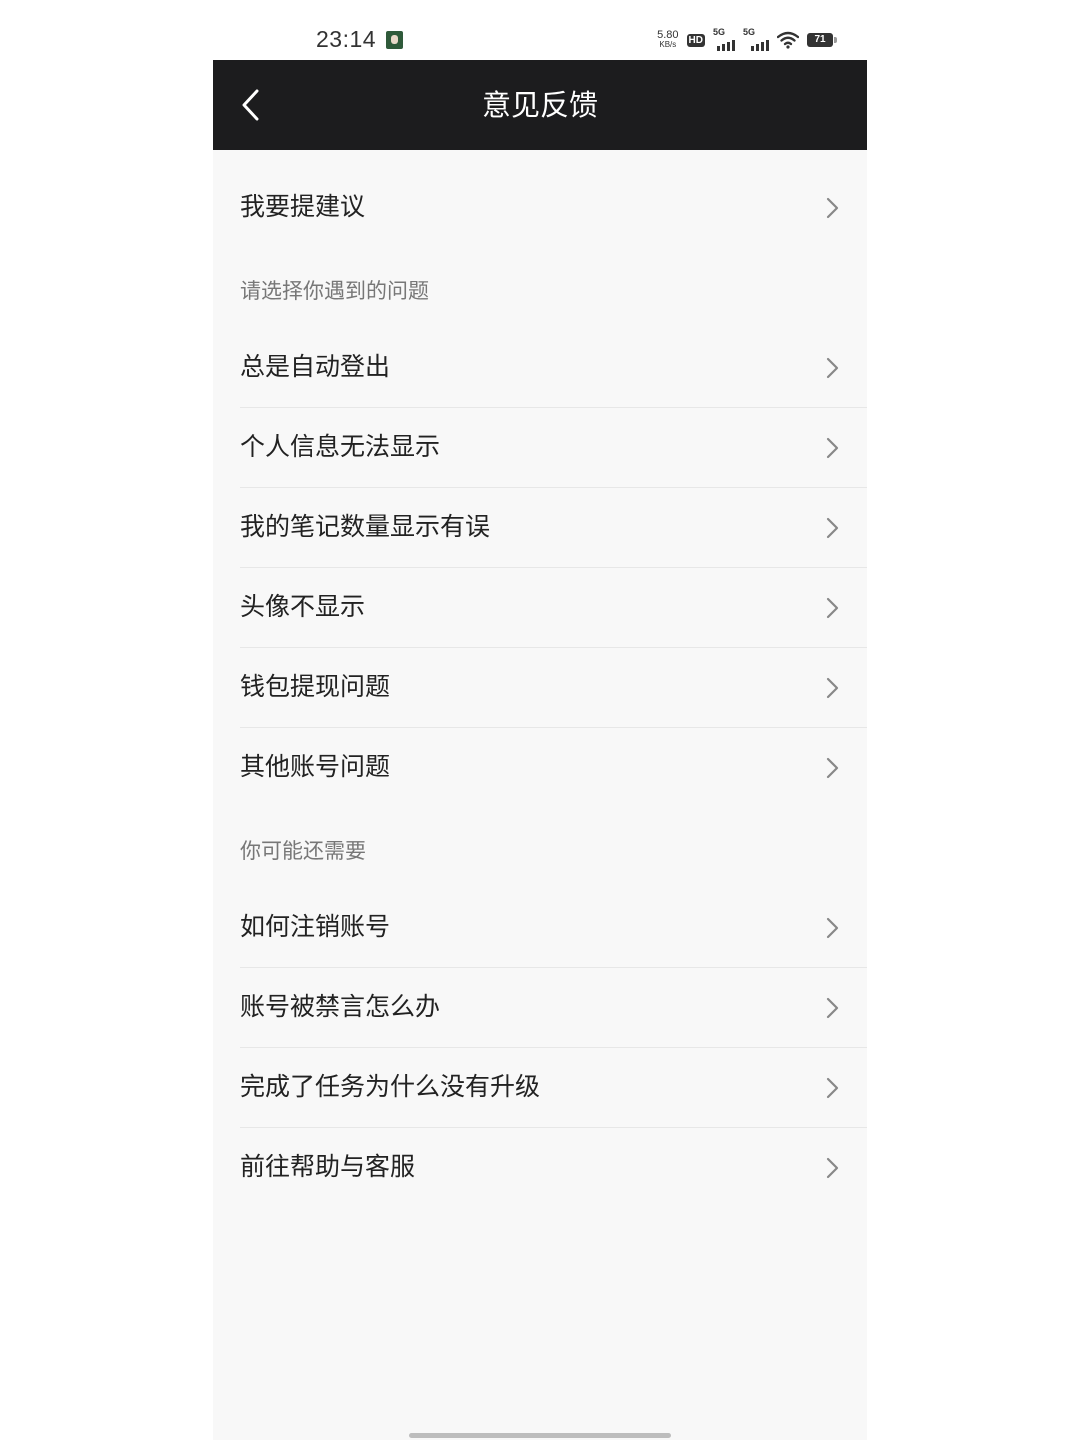 The width and height of the screenshot is (1080, 1440). I want to click on list-item-help: 前往帮助与客服, so click(553, 1168).